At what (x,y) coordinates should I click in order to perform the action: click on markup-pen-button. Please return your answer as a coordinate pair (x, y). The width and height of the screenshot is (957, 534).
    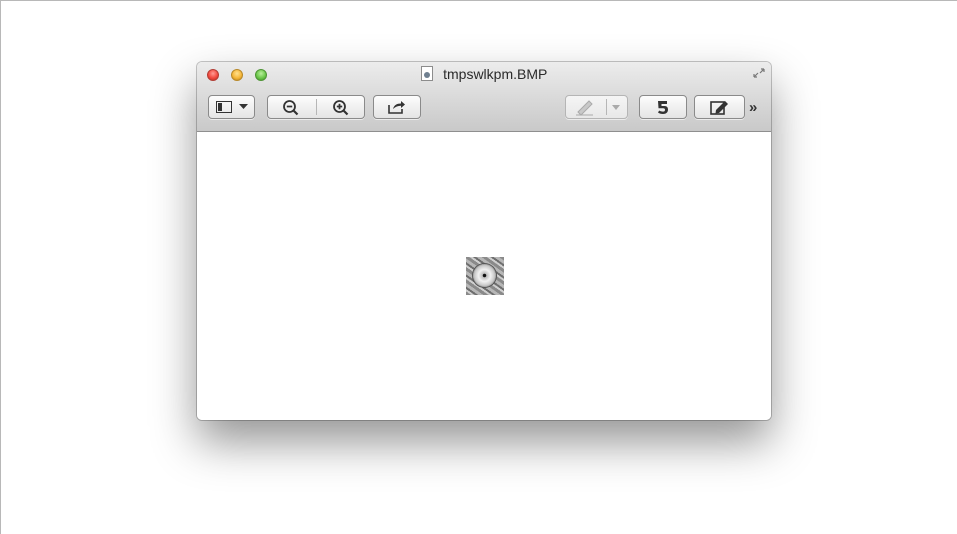
    Looking at the image, I should click on (596, 107).